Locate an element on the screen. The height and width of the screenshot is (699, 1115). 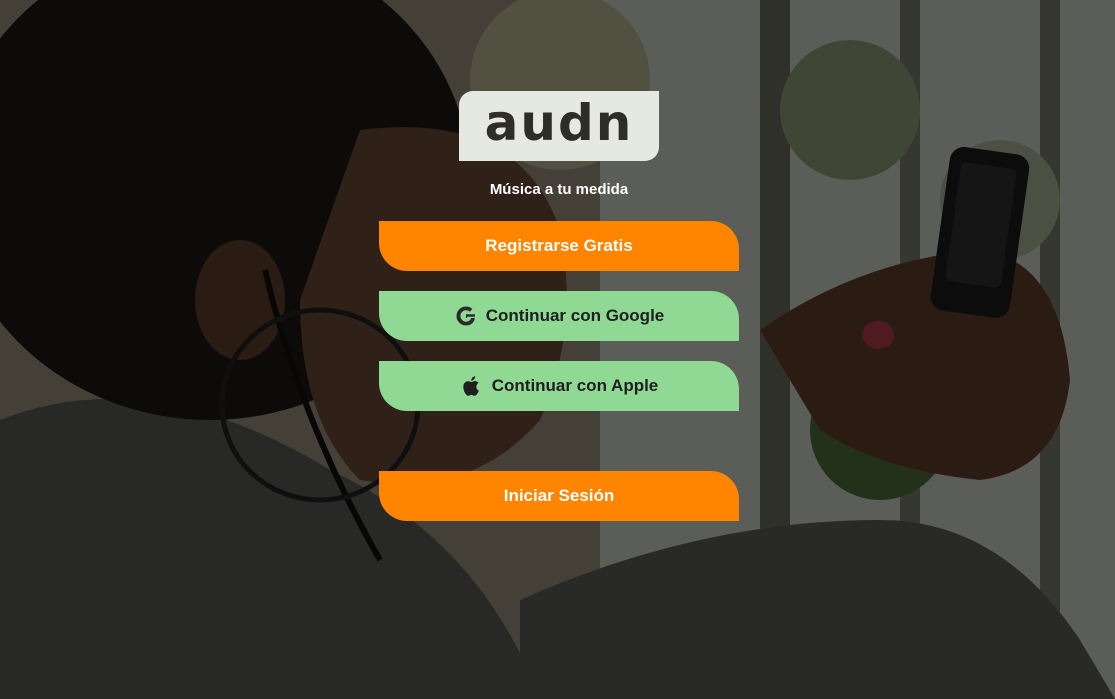
google-login-button: Continuar con Google is located at coordinates (559, 316).